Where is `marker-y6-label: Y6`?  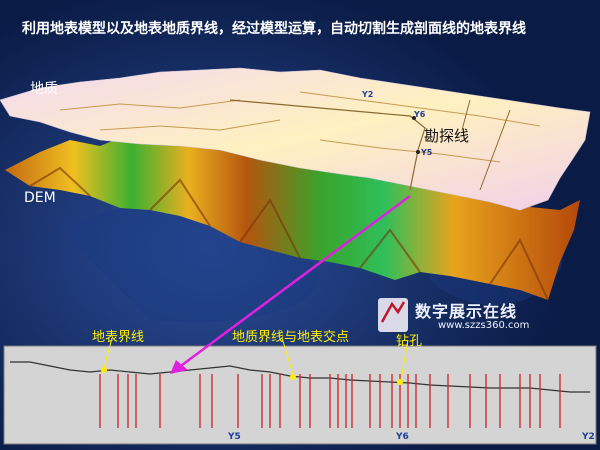
marker-y6-label: Y6 is located at coordinates (420, 114).